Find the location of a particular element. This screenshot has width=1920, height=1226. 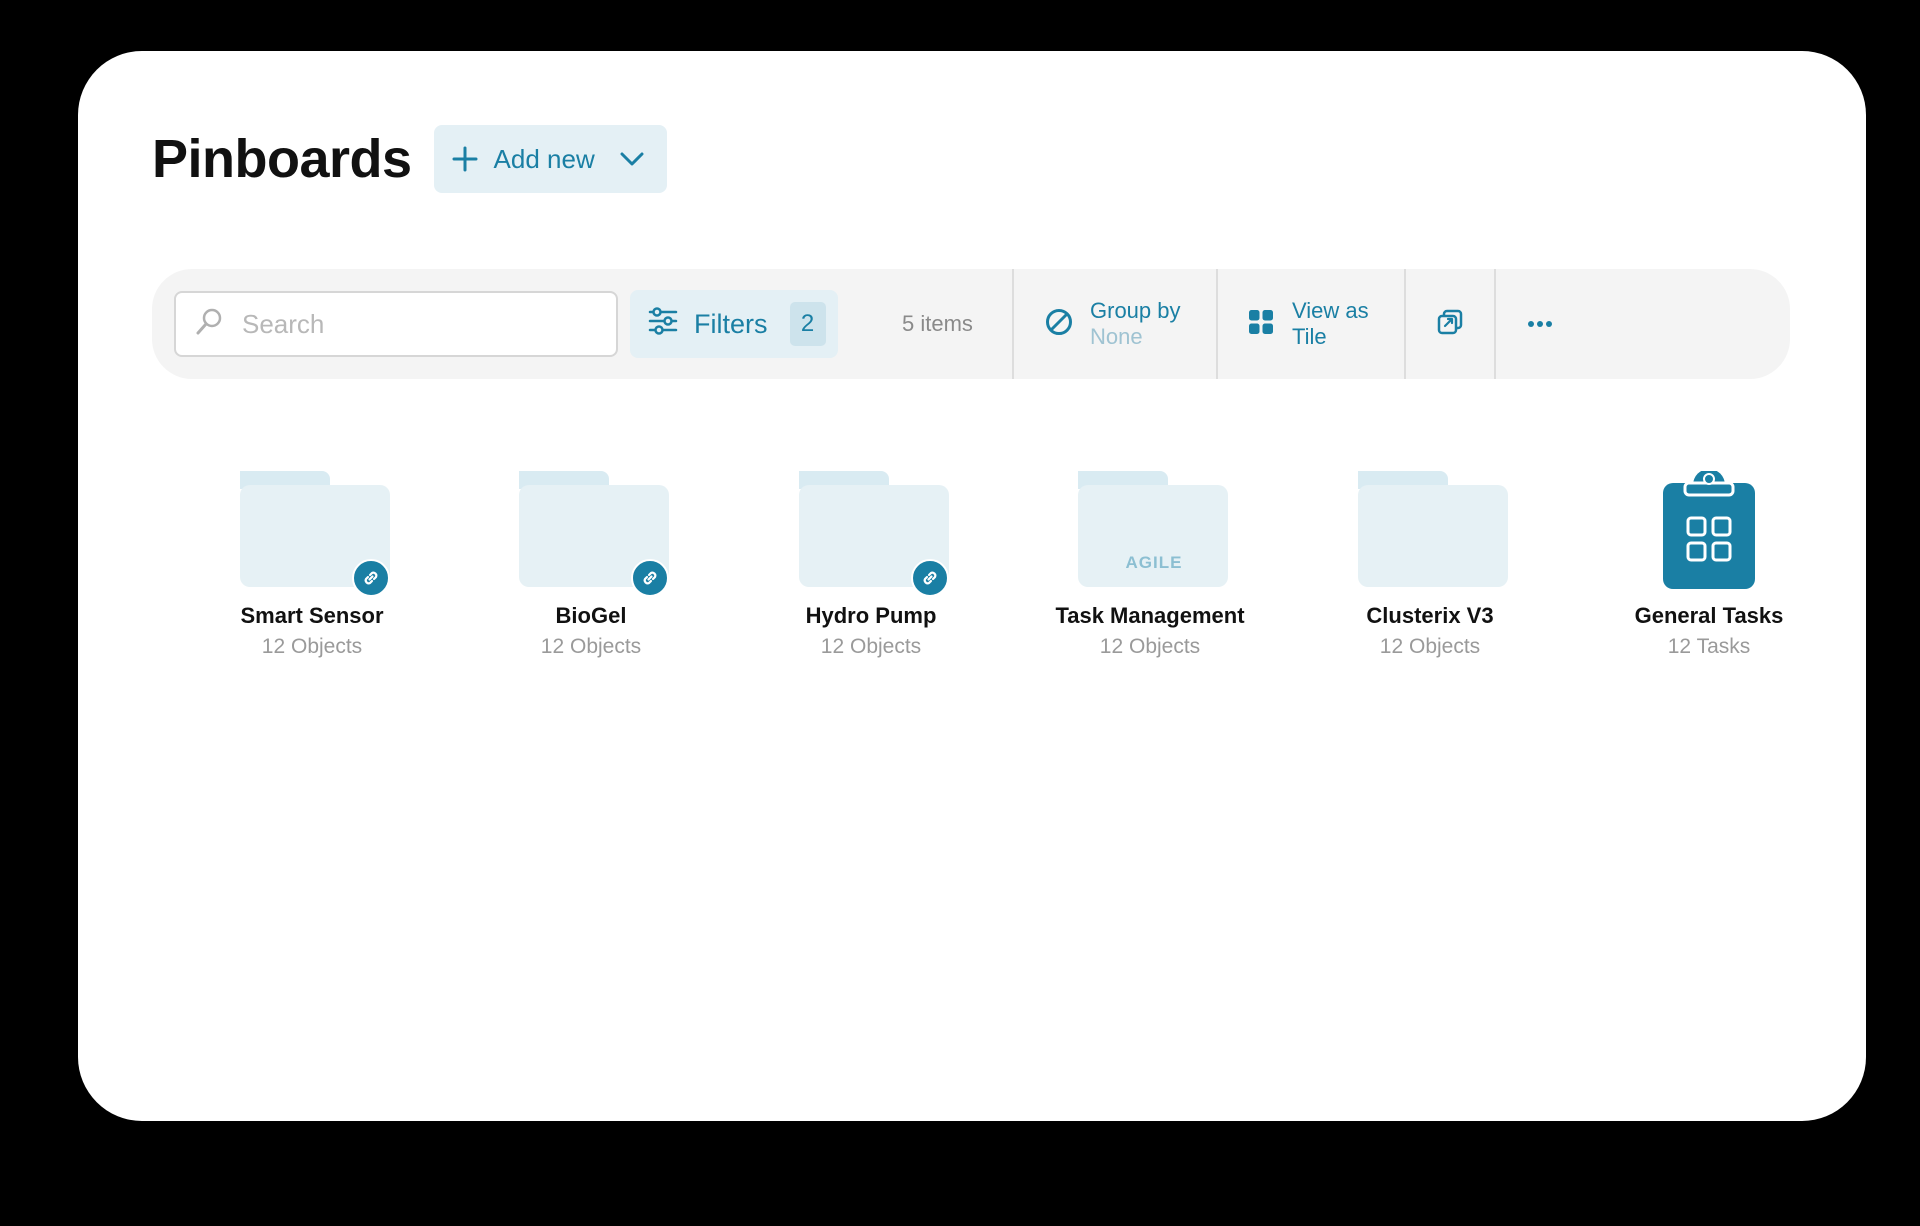

pinboard-tile: Hydro Pump 12 Objects is located at coordinates (871, 565).